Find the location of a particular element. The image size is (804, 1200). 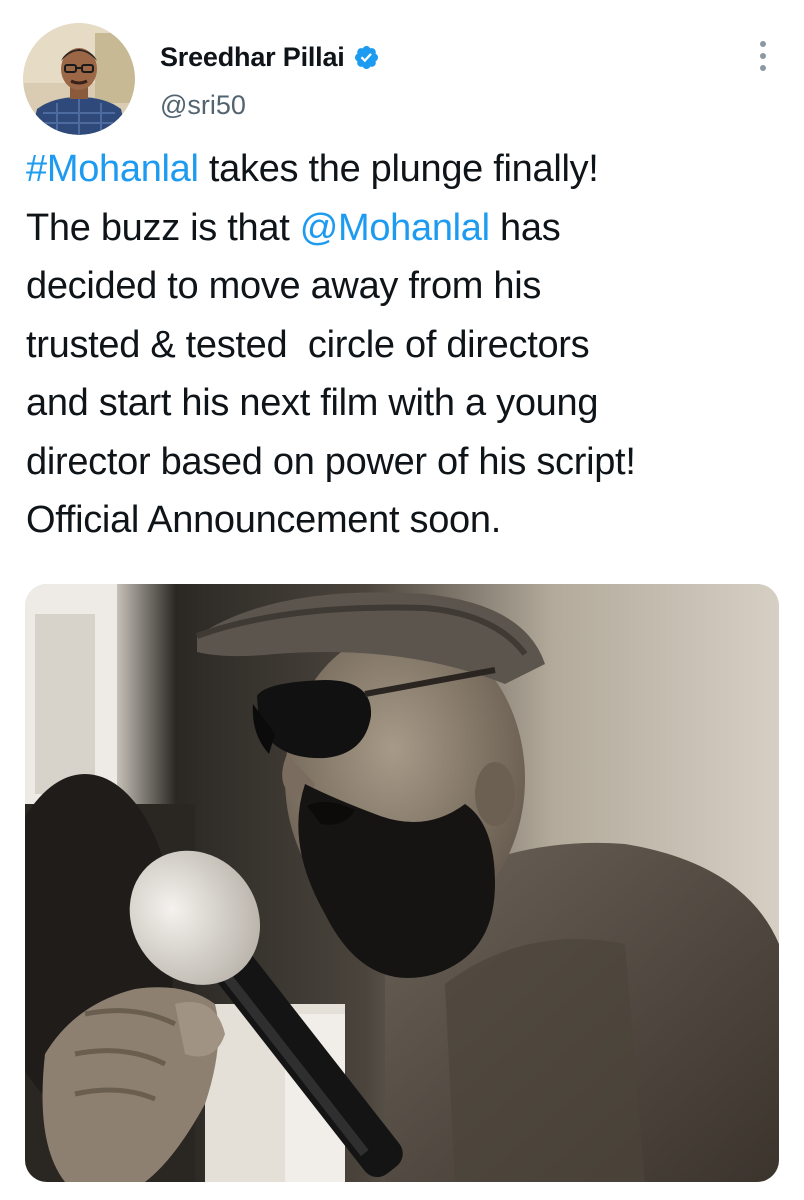

author-avatar is located at coordinates (79, 79).